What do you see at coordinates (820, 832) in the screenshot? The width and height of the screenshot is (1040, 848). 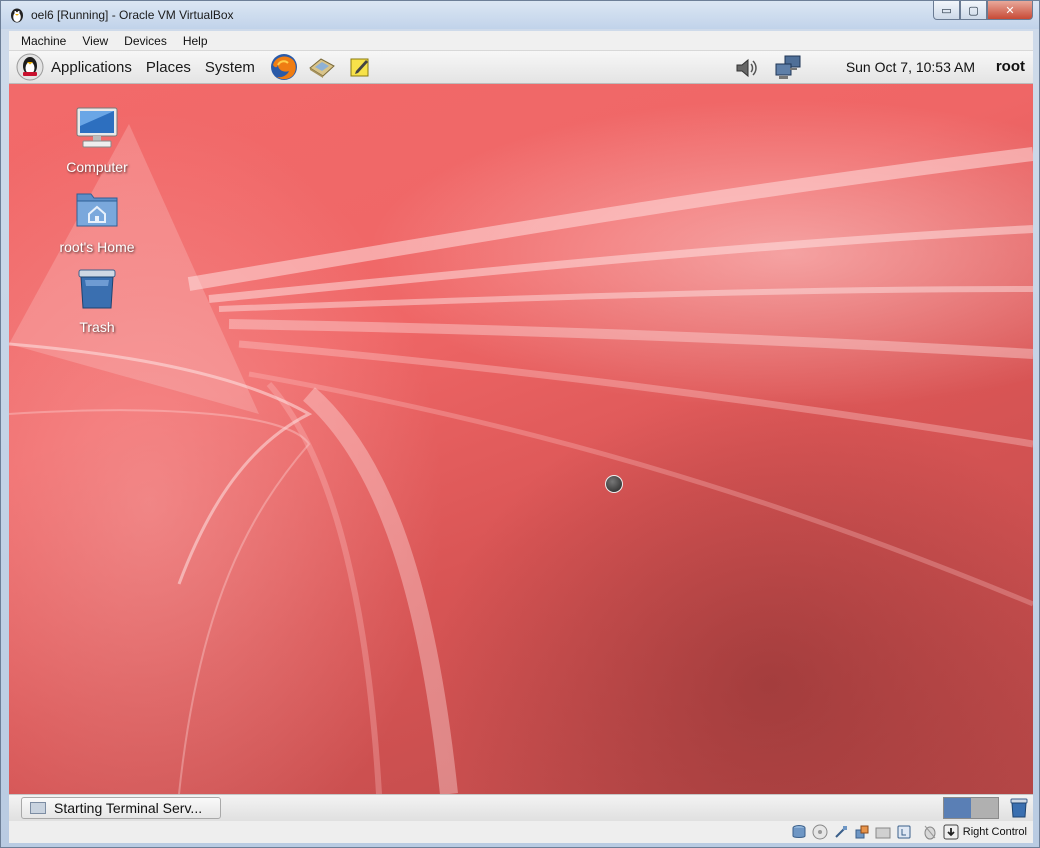 I see `optical-drive-icon` at bounding box center [820, 832].